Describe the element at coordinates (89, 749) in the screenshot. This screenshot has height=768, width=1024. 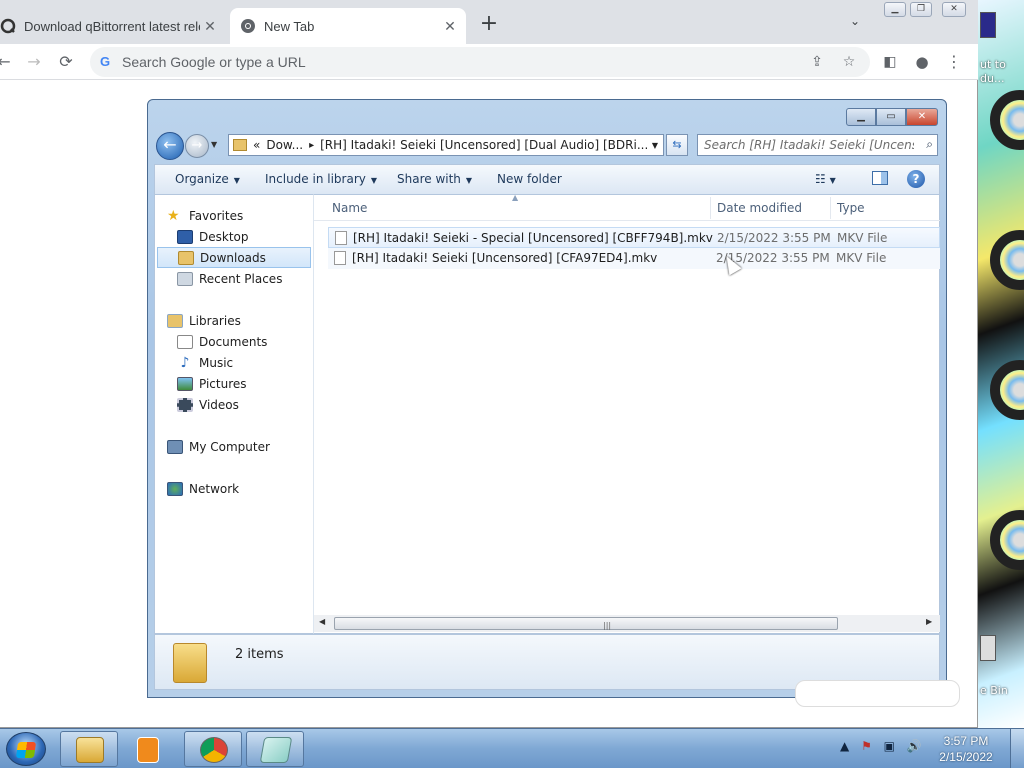
I see `taskbar-explorer` at that location.